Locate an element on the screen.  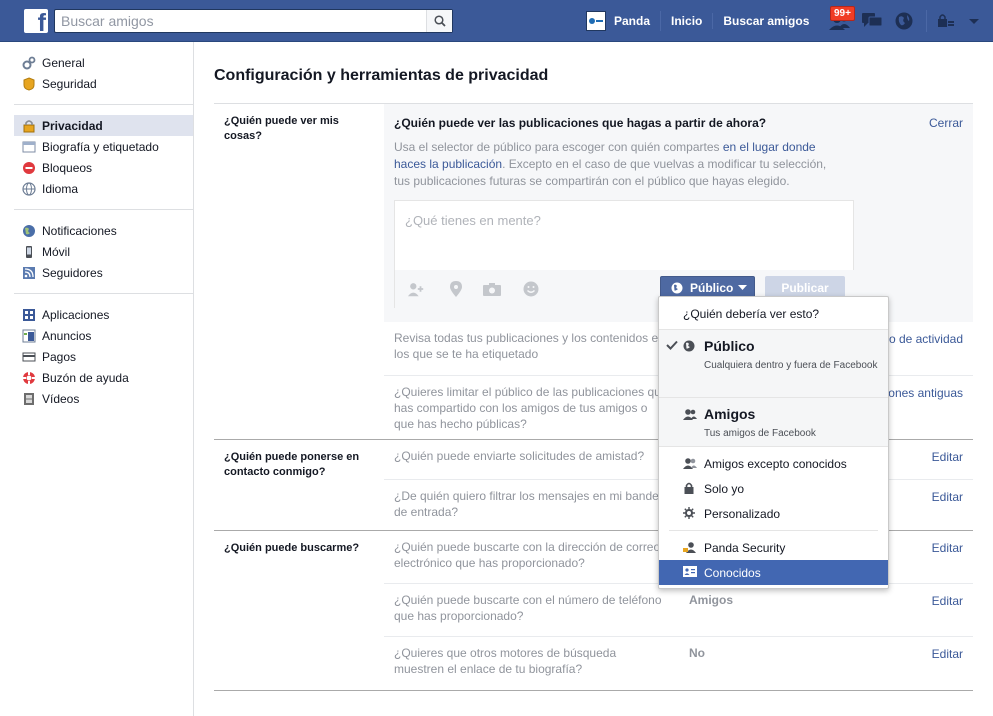
search-input is located at coordinates (240, 21).